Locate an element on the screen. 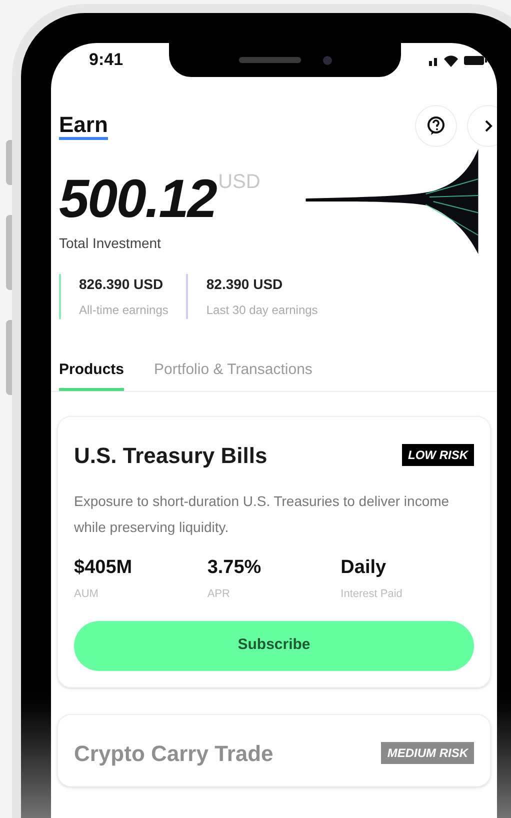 The height and width of the screenshot is (818, 511). help-button is located at coordinates (436, 126).